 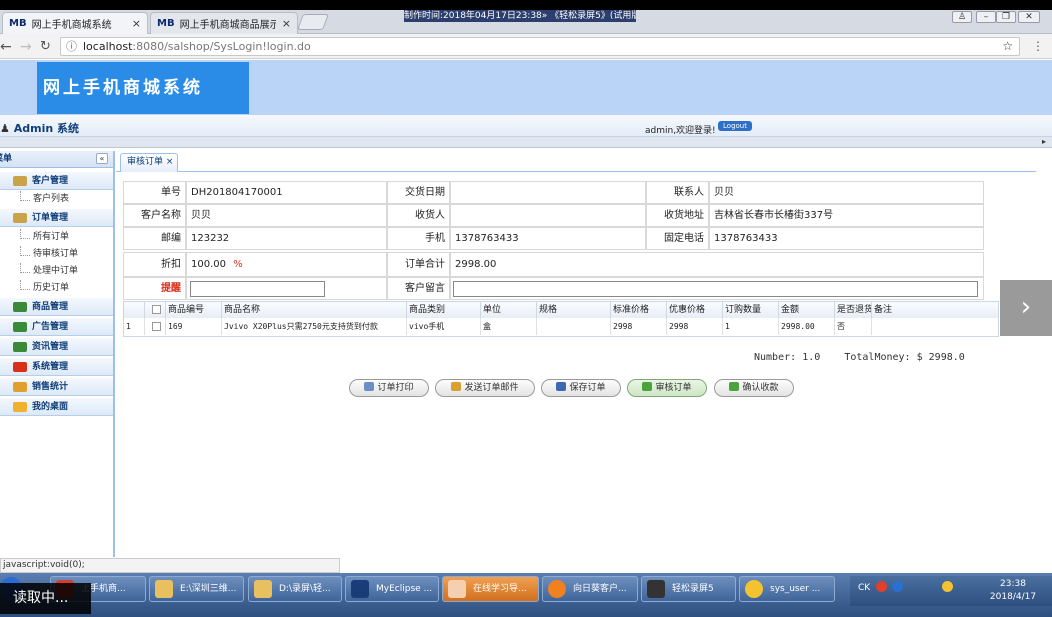 What do you see at coordinates (395, 388) in the screenshot?
I see `button-label: 订单打印` at bounding box center [395, 388].